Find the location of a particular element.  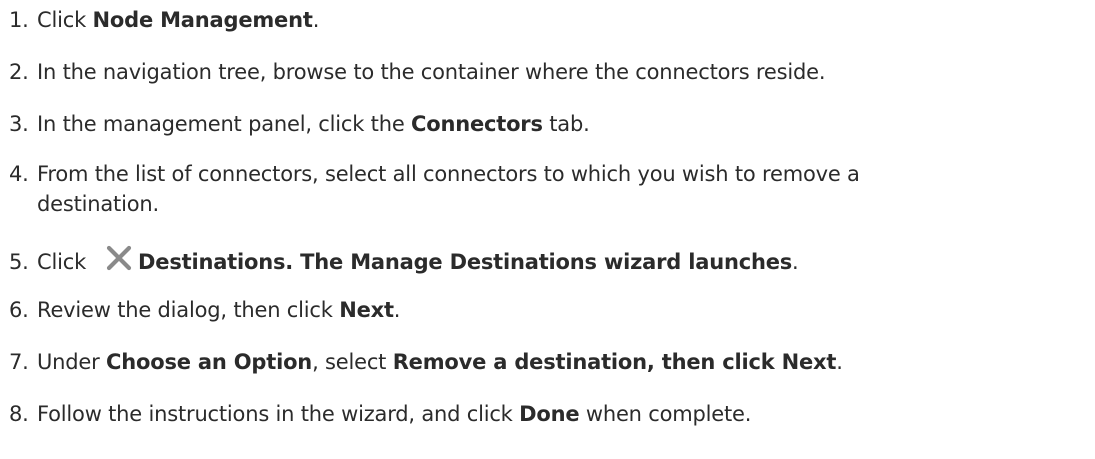

ui-term-connectors: Connectors is located at coordinates (477, 124).